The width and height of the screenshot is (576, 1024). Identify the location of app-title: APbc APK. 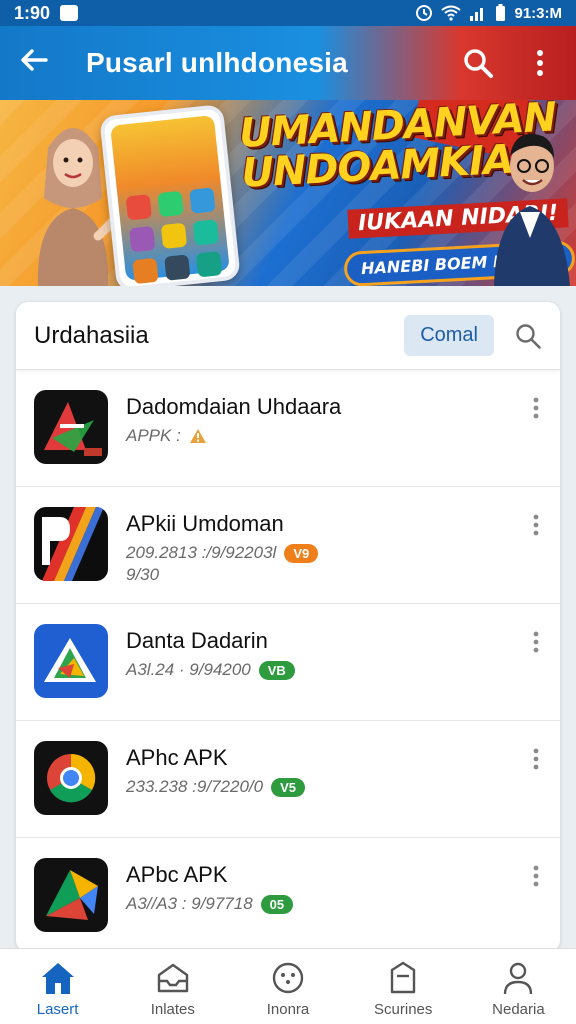
(177, 874).